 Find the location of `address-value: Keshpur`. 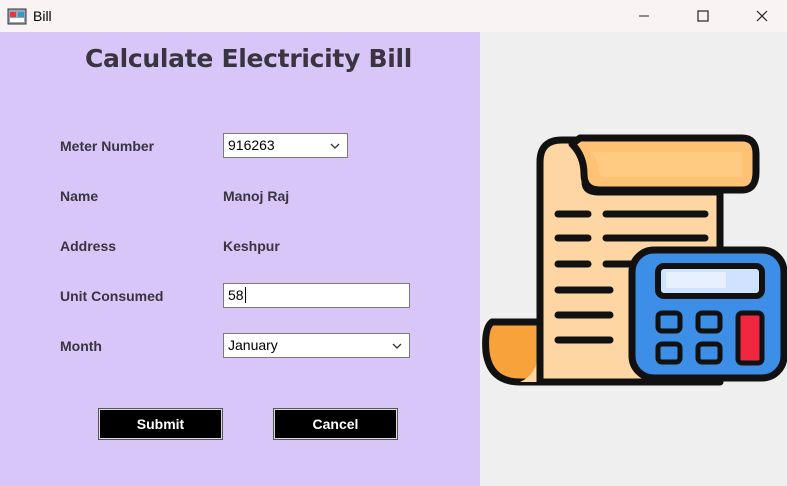

address-value: Keshpur is located at coordinates (251, 246).